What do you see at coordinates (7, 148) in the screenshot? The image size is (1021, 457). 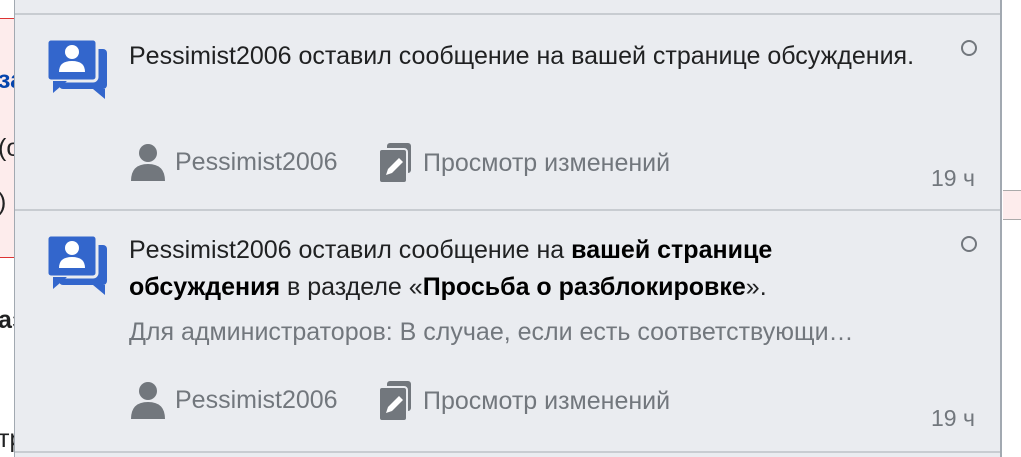 I see `background-text-fragment: (о` at bounding box center [7, 148].